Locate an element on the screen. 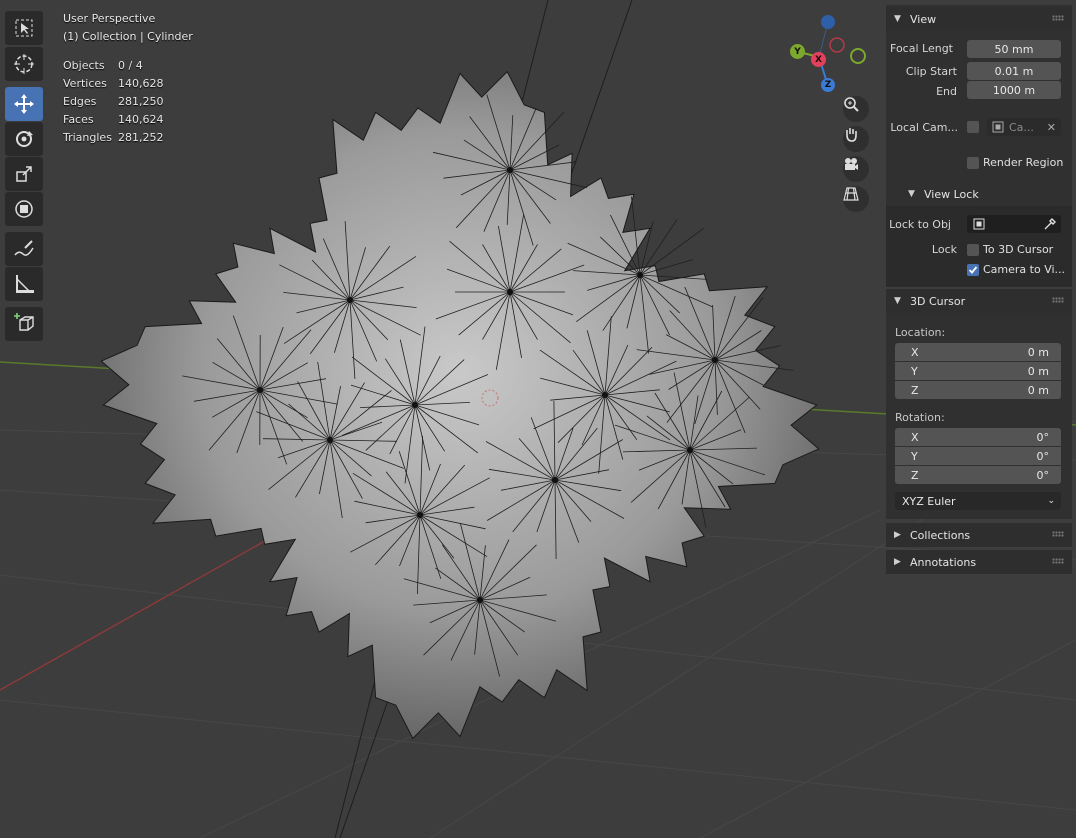  clear-icon: ✕ is located at coordinates (1051, 127).